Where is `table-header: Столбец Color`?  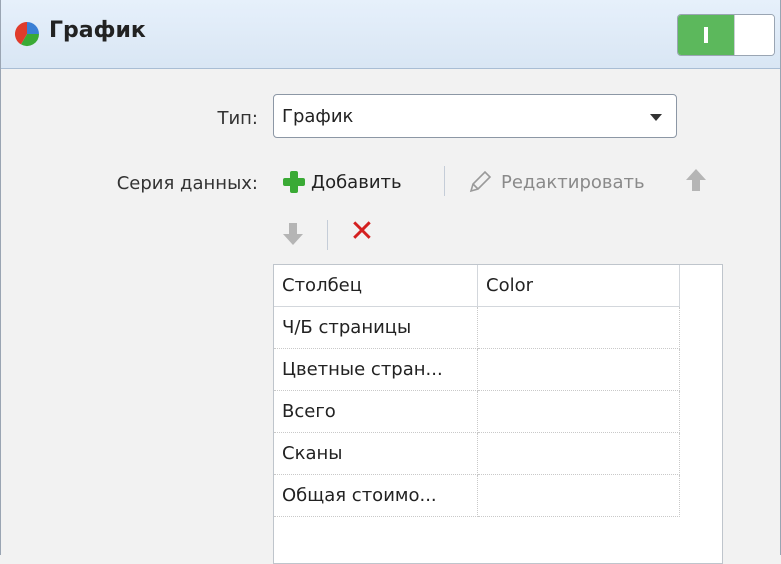 table-header: Столбец Color is located at coordinates (477, 286).